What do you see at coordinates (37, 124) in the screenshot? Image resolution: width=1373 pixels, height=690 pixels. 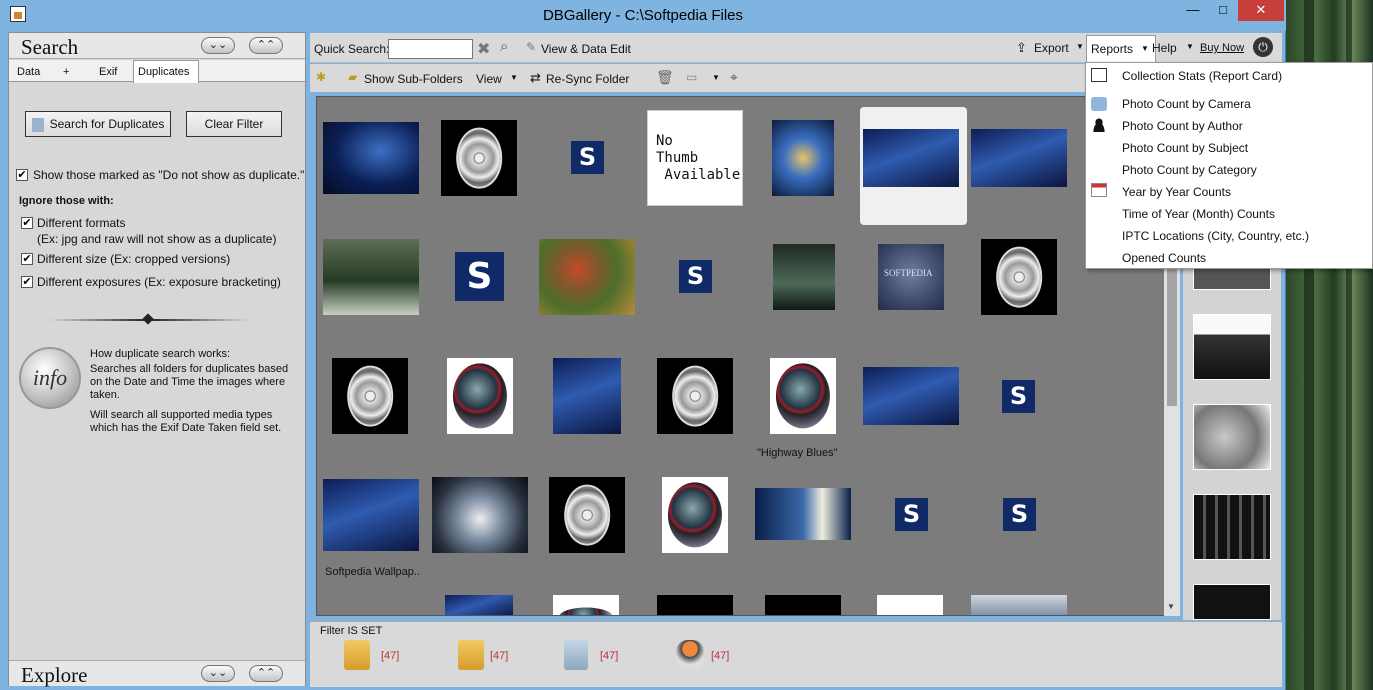 I see `folder-scan-icon` at bounding box center [37, 124].